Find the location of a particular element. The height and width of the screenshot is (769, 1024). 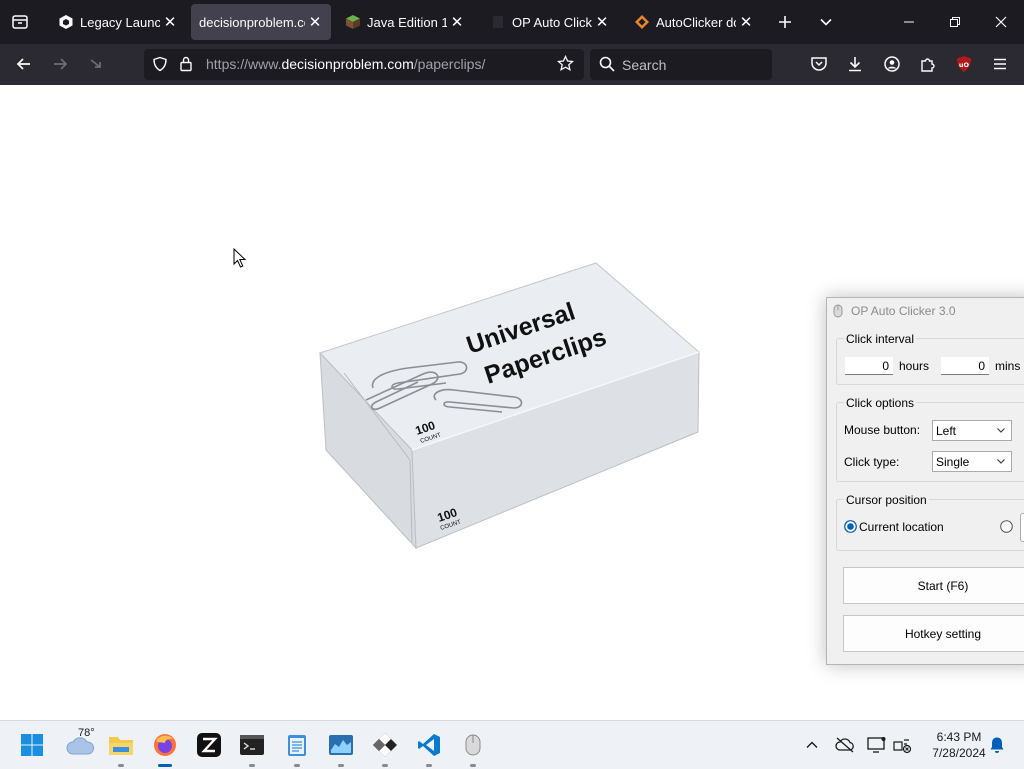

downloads-button is located at coordinates (855, 64).